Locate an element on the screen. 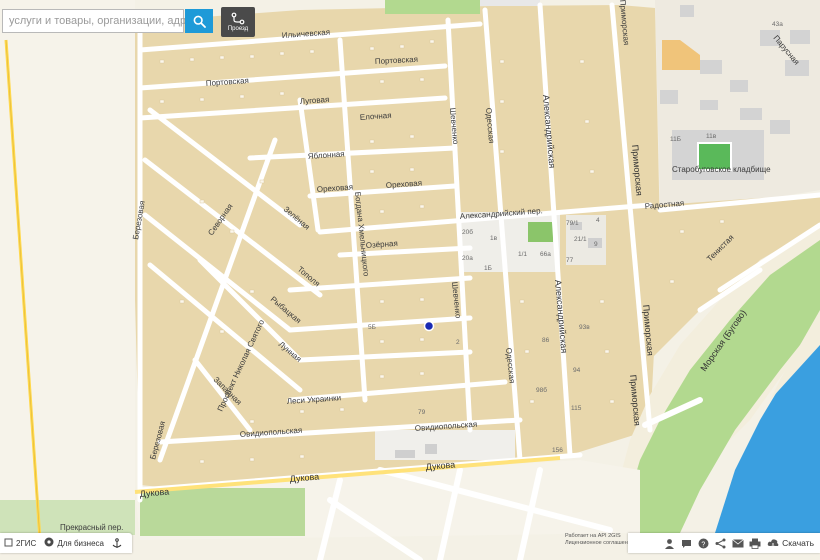 This screenshot has width=820, height=560. svg-text: 1Б is located at coordinates (488, 268).